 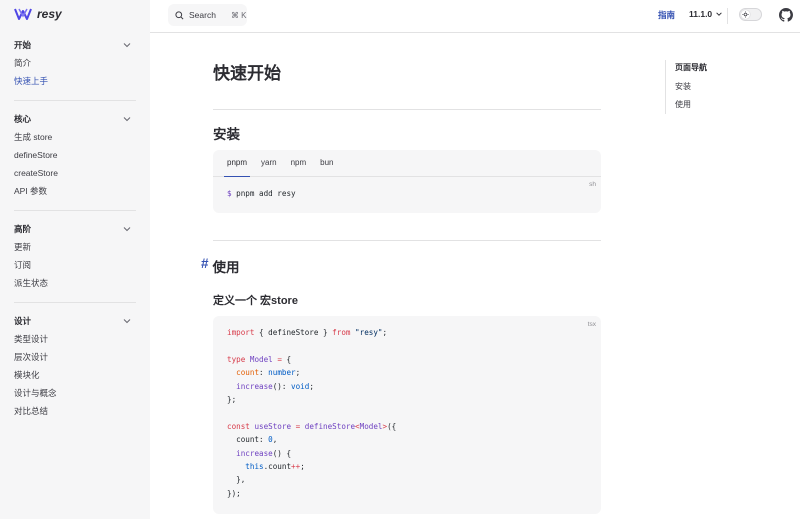 I want to click on outline-title: 页面导航, so click(x=691, y=67).